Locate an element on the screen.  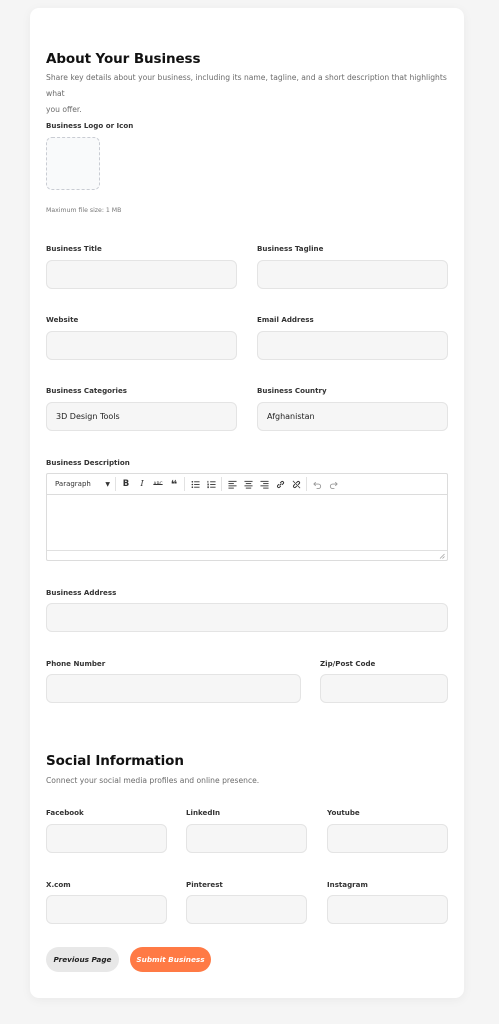
linkedin-input is located at coordinates (246, 838).